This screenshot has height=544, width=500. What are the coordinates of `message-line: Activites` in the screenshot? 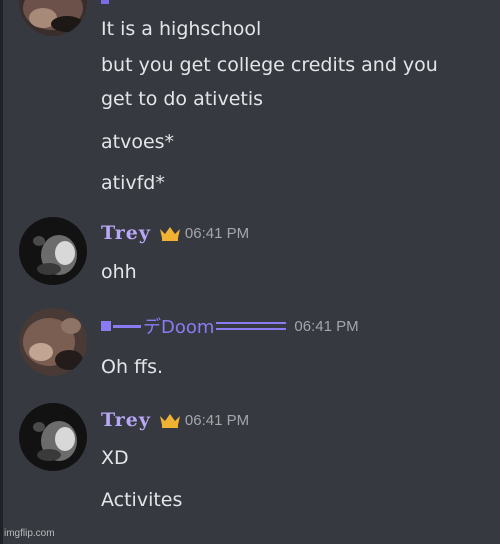 It's located at (142, 500).